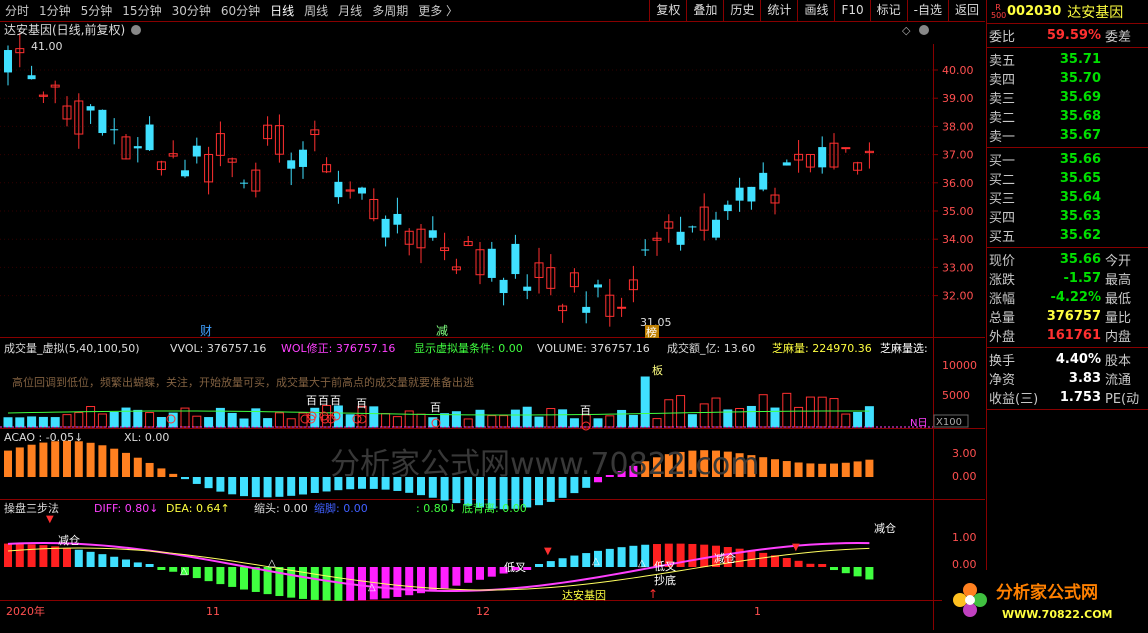  Describe the element at coordinates (1080, 397) in the screenshot. I see `row-value: 1.753` at that location.